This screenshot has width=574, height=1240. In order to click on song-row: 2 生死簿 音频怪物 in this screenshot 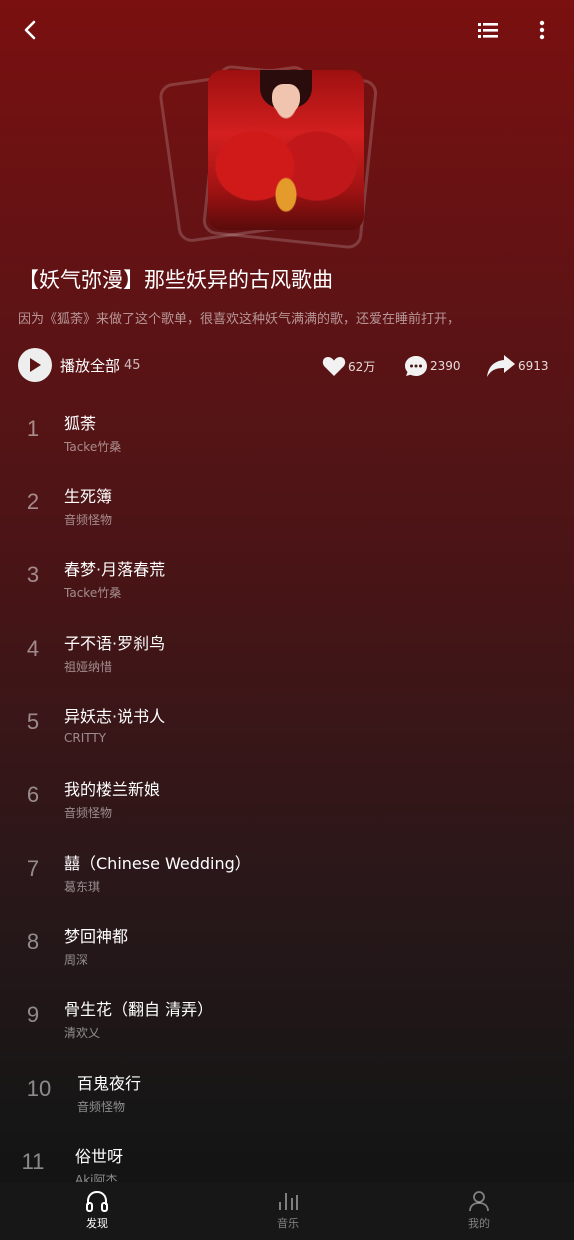, I will do `click(287, 501)`.